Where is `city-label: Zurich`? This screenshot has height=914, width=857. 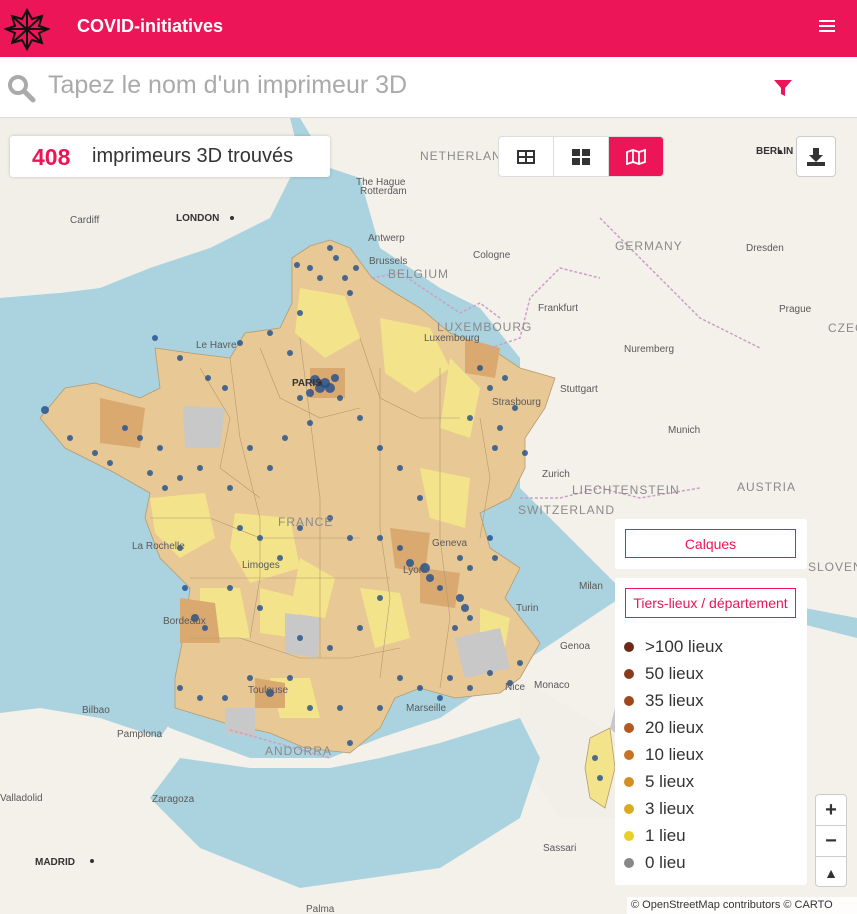
city-label: Zurich is located at coordinates (556, 474).